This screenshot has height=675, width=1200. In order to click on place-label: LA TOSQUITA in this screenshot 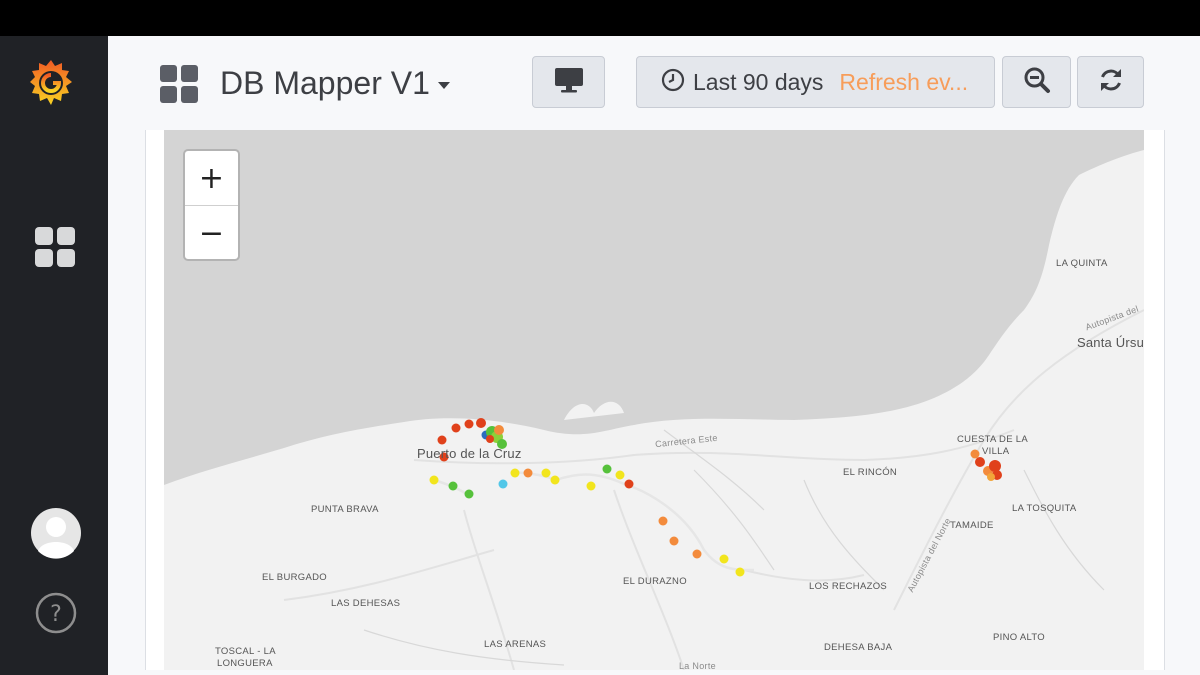, I will do `click(1044, 508)`.